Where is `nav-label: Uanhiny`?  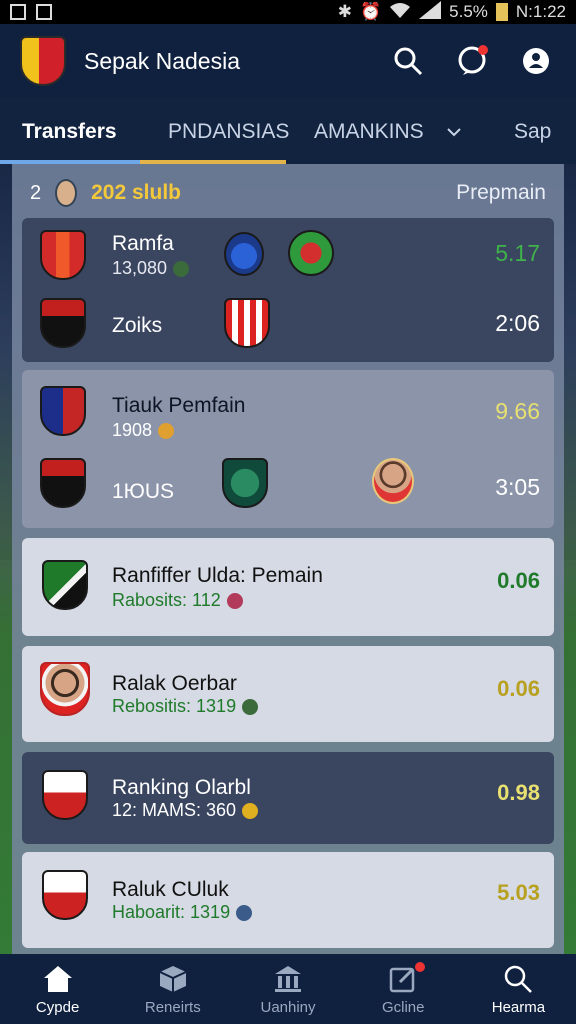
nav-label: Uanhiny is located at coordinates (288, 1007).